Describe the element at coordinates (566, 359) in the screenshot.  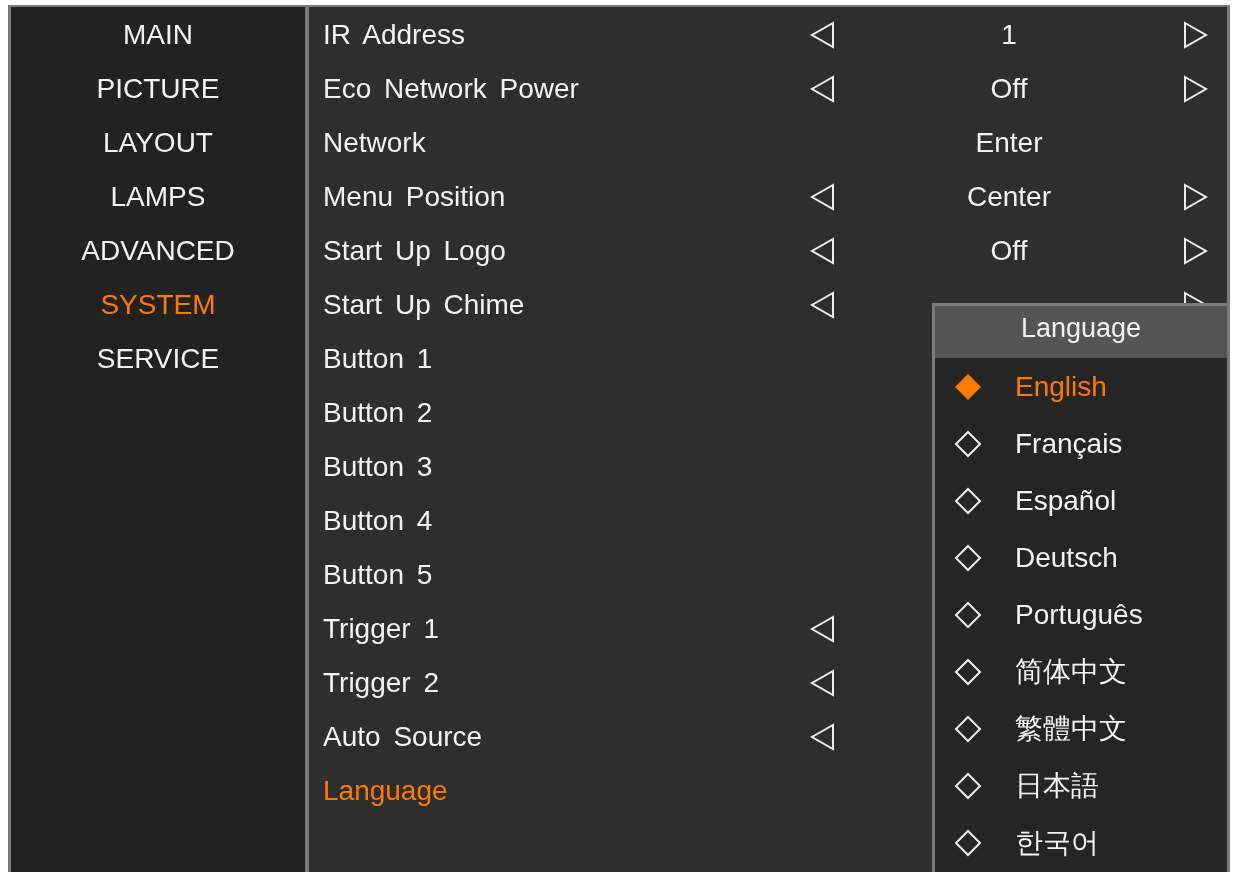
I see `menu-item: Button 1` at that location.